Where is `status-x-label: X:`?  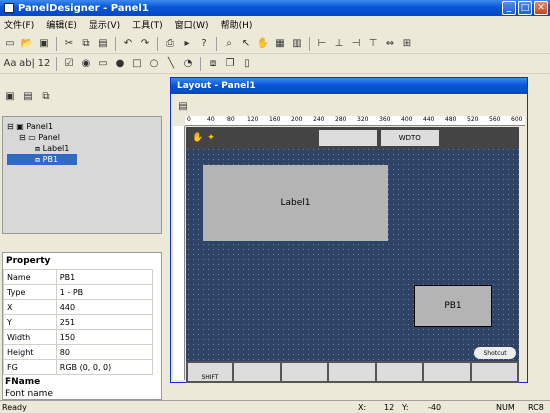 status-x-label: X: is located at coordinates (362, 407).